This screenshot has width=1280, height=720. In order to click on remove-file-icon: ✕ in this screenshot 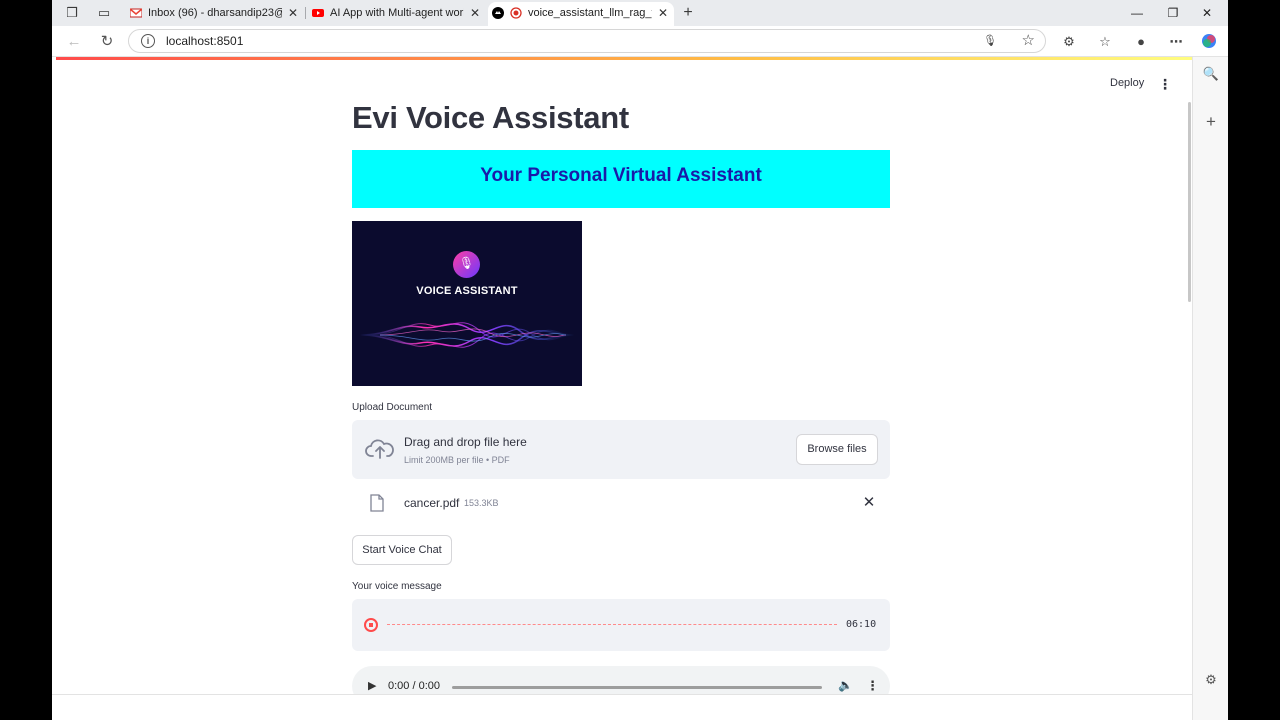, I will do `click(869, 503)`.